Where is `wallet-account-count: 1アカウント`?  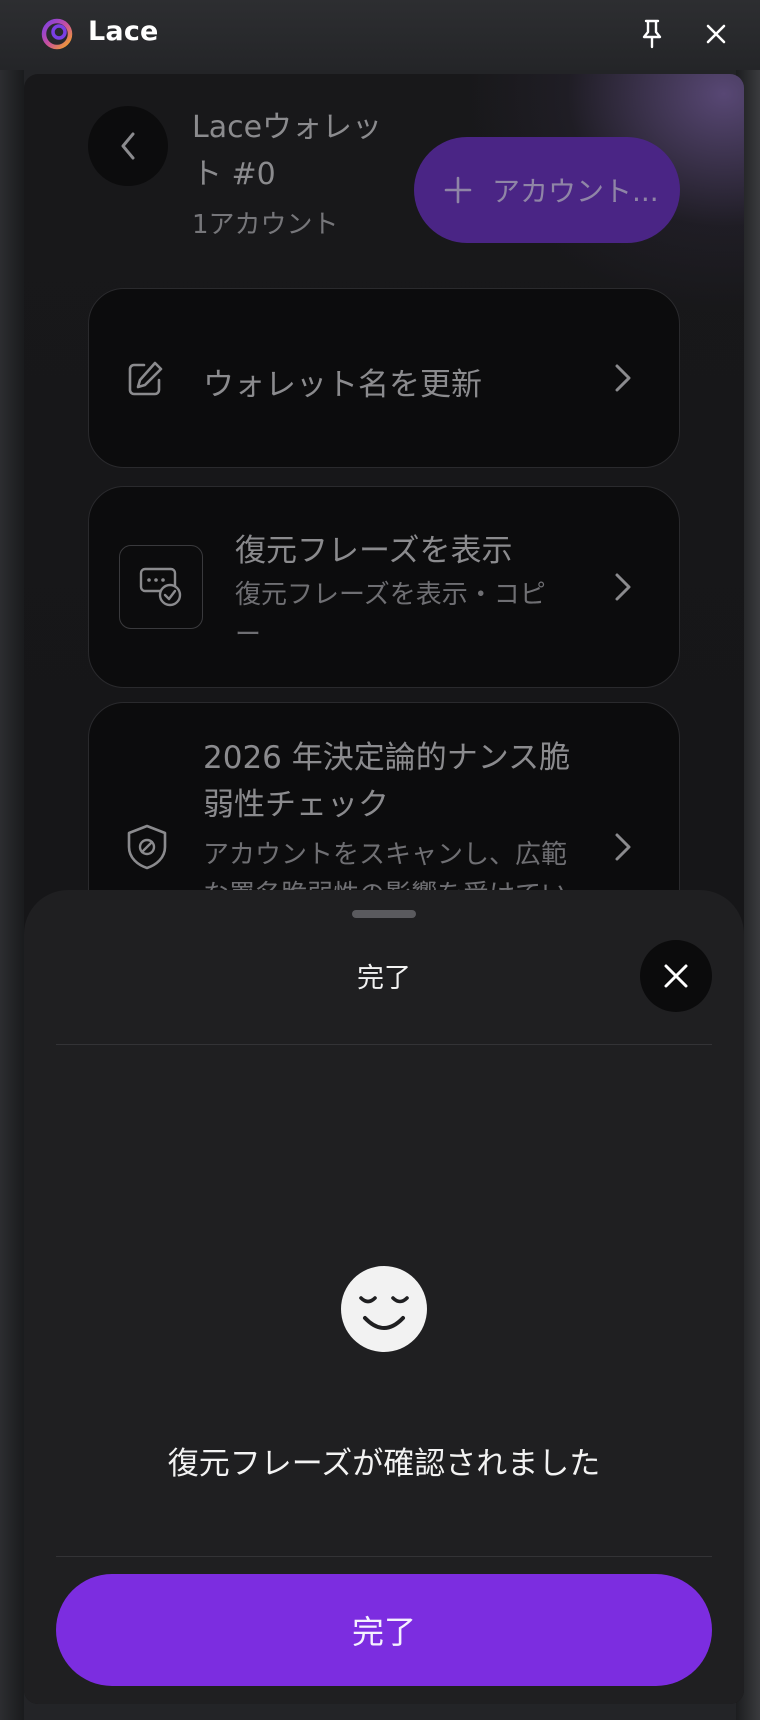
wallet-account-count: 1アカウント is located at coordinates (265, 225).